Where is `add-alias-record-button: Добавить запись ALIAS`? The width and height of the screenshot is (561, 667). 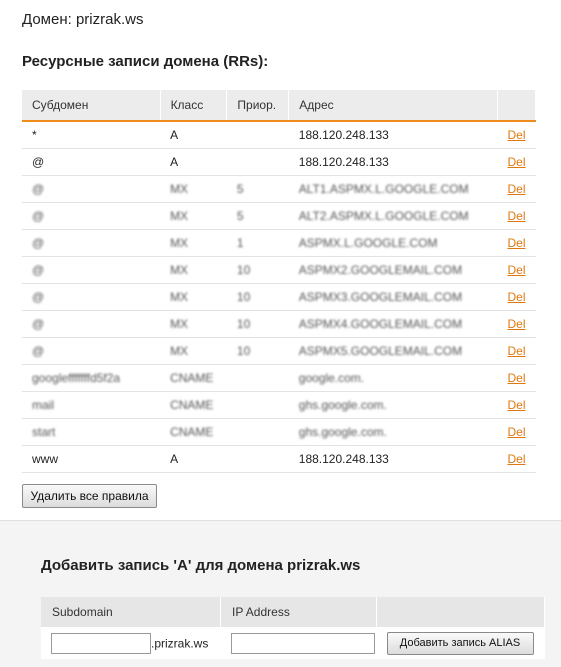 add-alias-record-button: Добавить запись ALIAS is located at coordinates (460, 643).